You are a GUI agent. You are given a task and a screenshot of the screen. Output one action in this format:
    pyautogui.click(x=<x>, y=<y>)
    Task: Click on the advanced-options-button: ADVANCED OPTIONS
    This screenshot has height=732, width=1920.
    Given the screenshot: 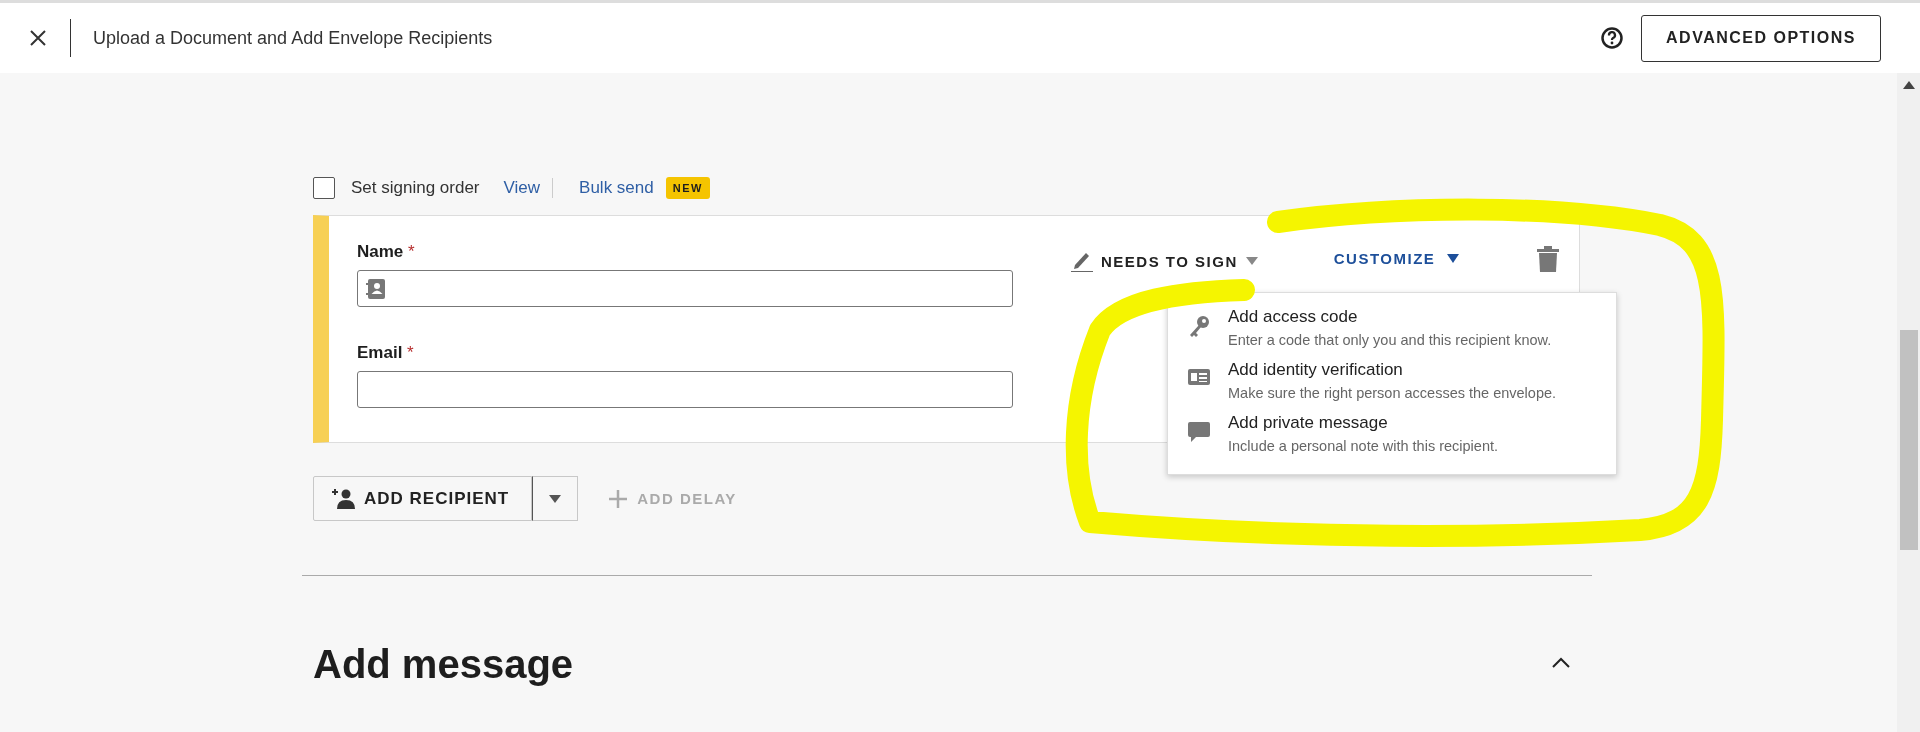 What is the action you would take?
    pyautogui.click(x=1761, y=38)
    